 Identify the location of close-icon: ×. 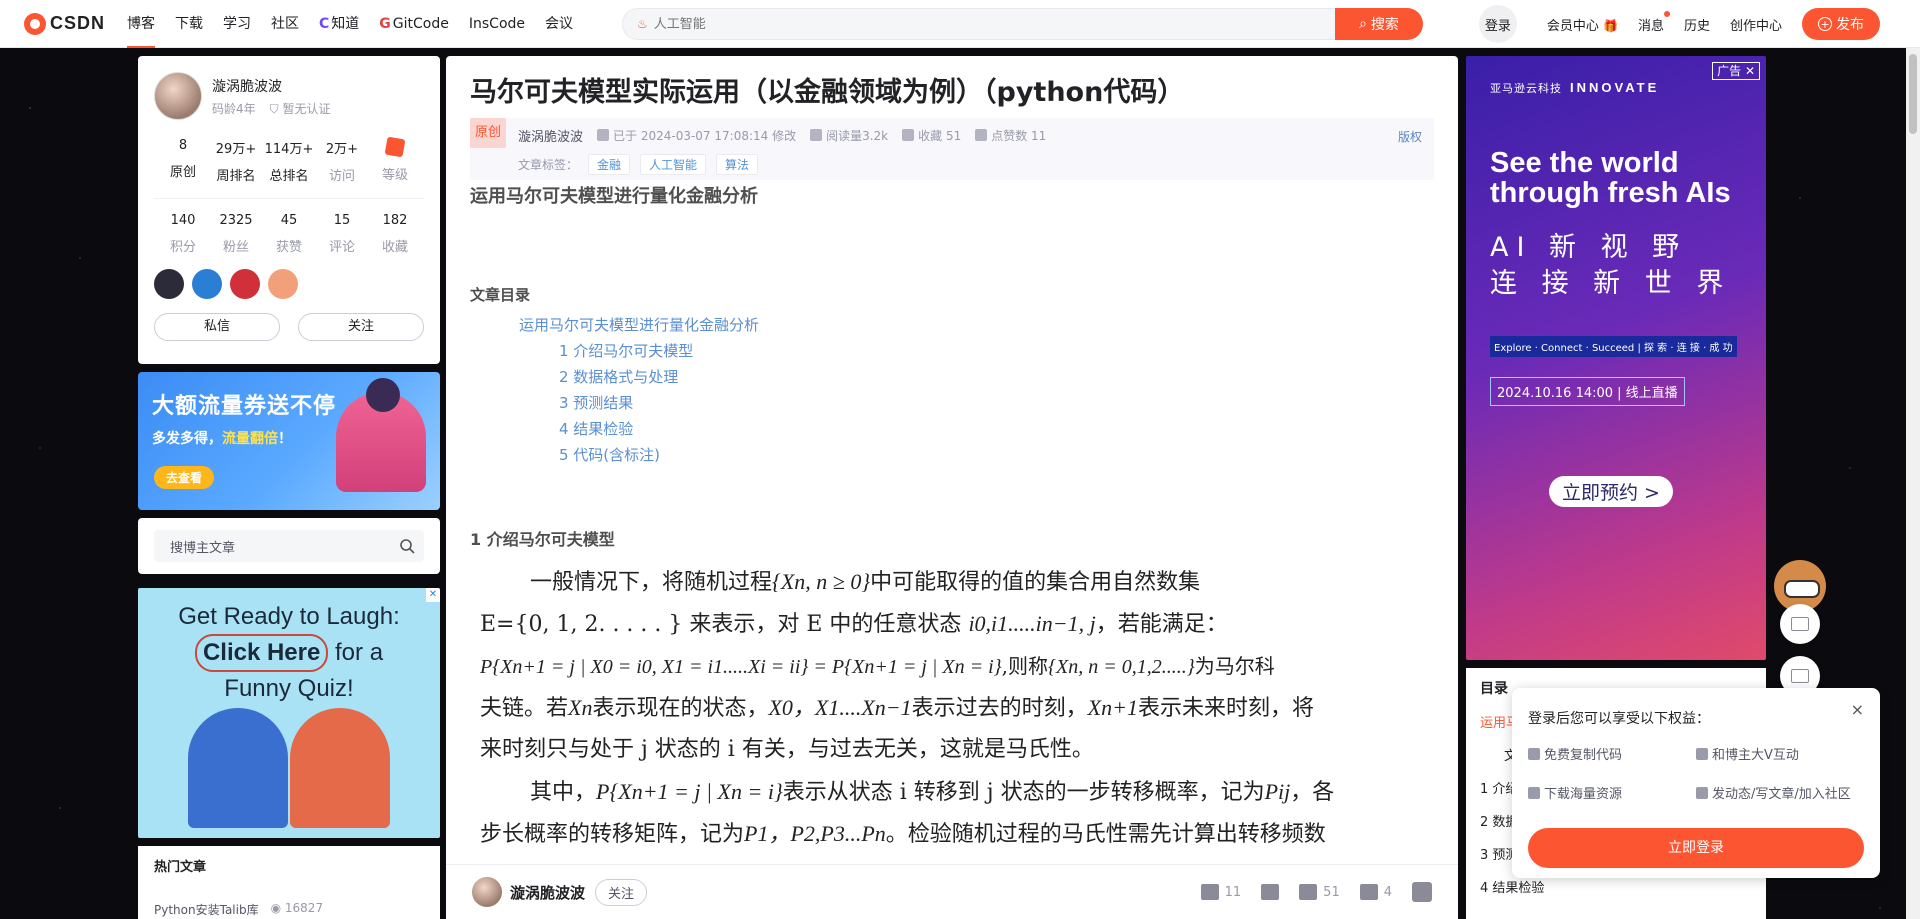
(1857, 709).